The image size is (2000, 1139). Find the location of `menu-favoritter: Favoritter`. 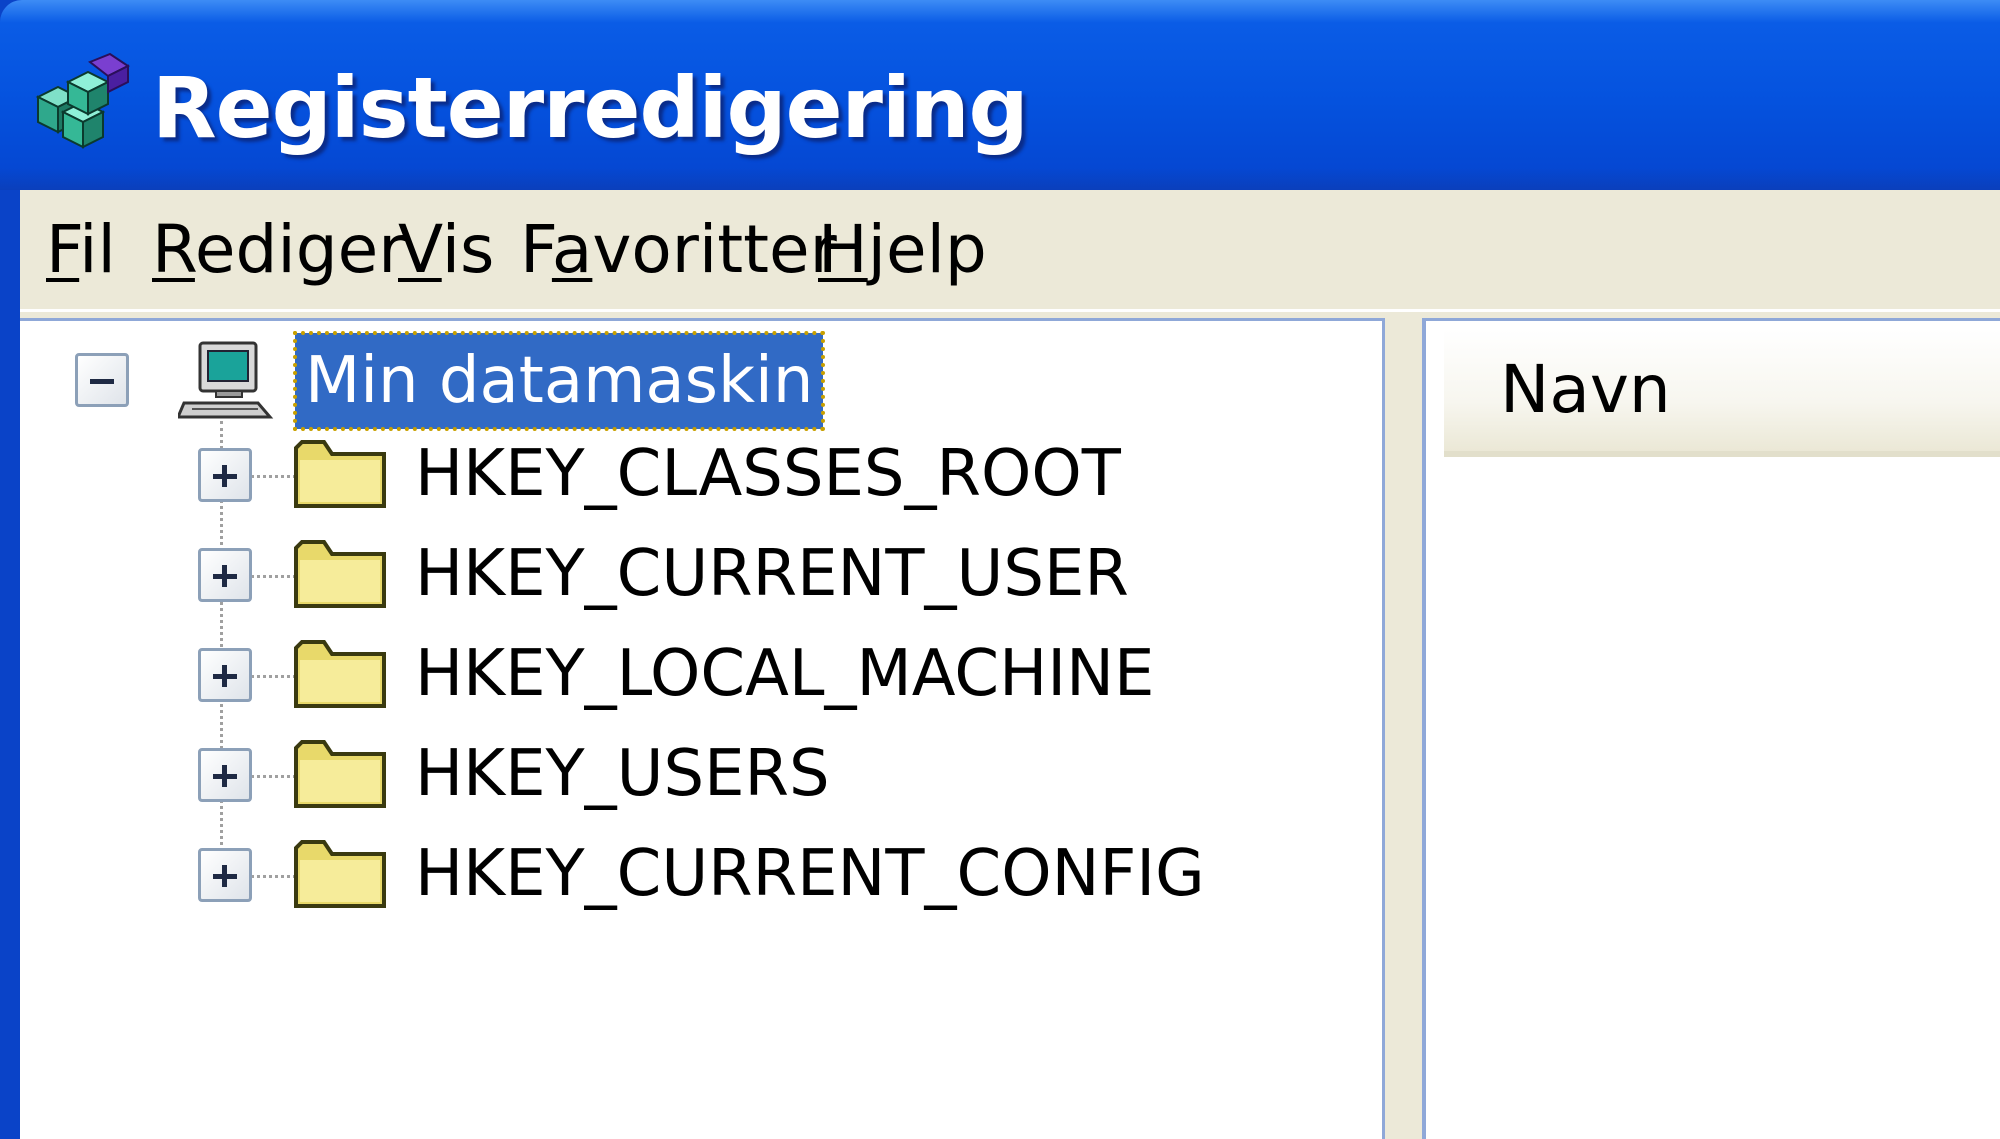

menu-favoritter: Favoritter is located at coordinates (678, 250).